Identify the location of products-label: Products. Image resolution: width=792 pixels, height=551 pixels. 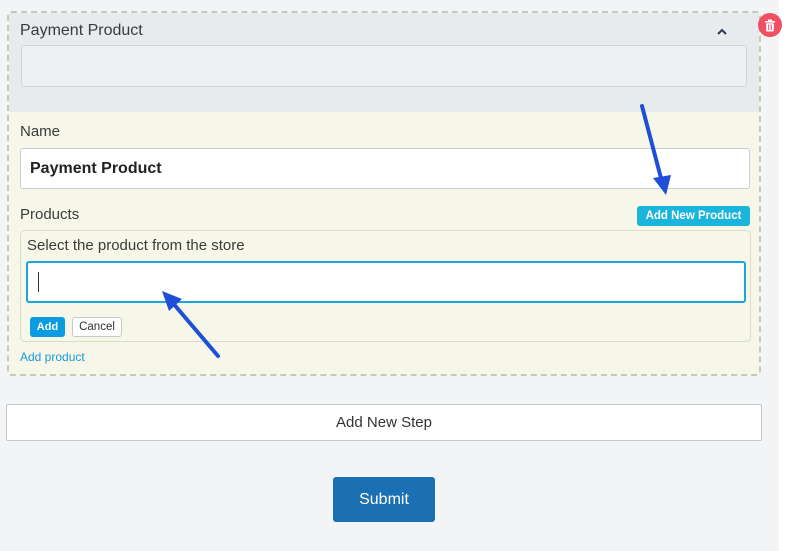
(50, 214).